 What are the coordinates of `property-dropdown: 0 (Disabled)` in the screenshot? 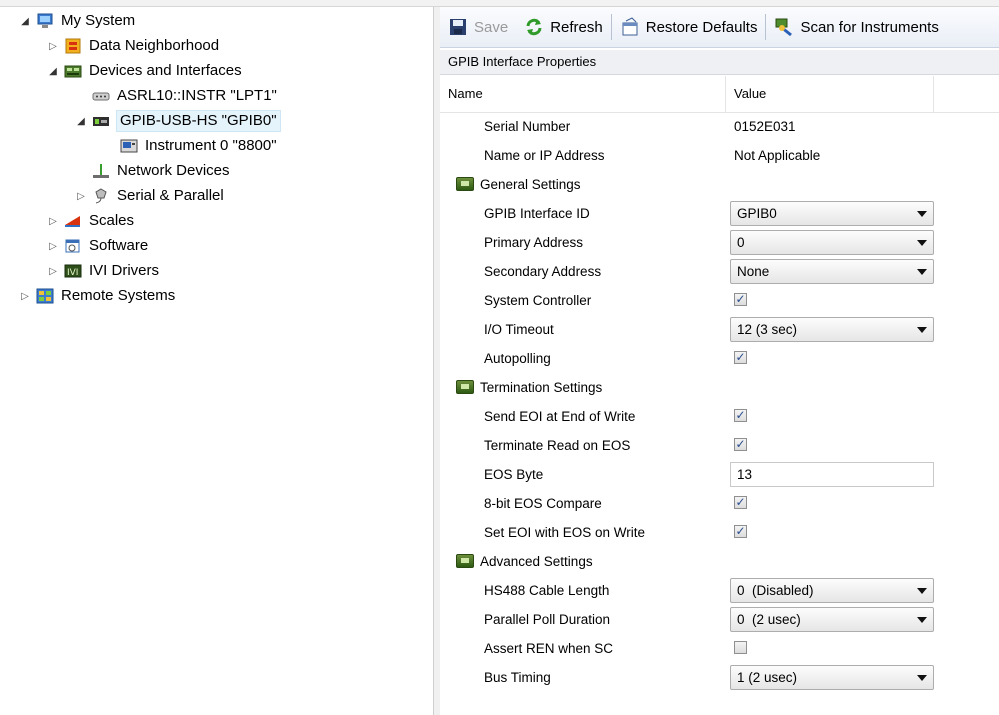 It's located at (832, 590).